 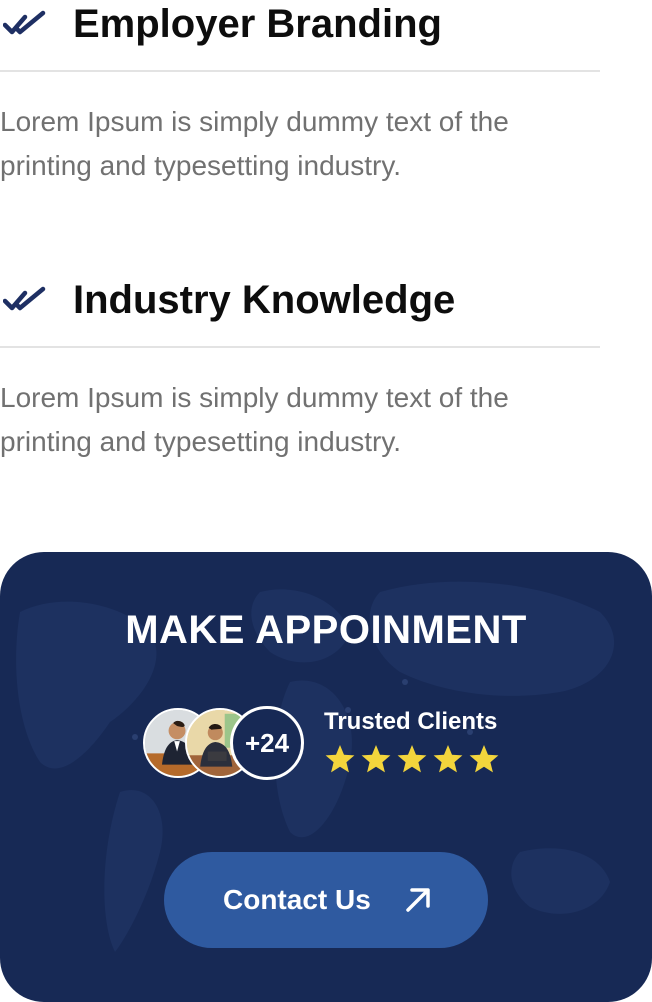 What do you see at coordinates (257, 24) in the screenshot?
I see `feature-title: Employer Branding` at bounding box center [257, 24].